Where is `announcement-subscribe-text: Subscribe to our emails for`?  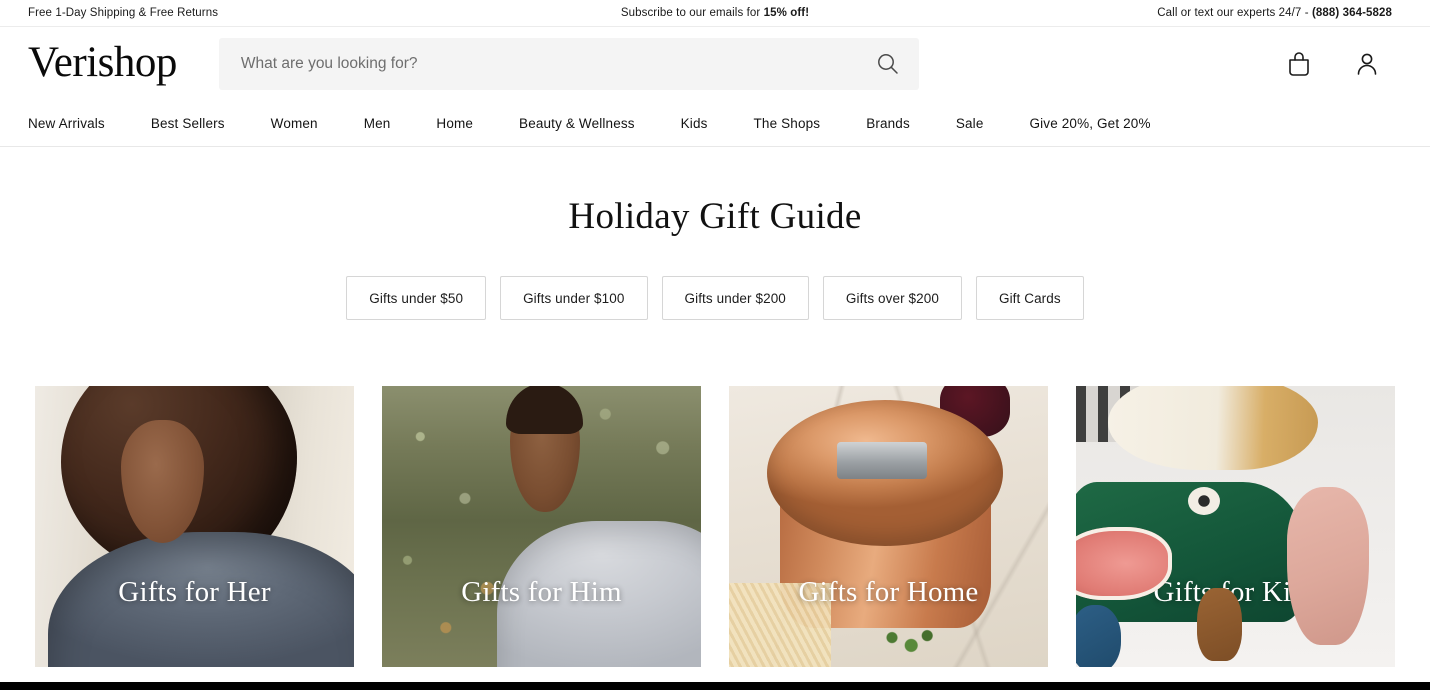 announcement-subscribe-text: Subscribe to our emails for is located at coordinates (692, 13).